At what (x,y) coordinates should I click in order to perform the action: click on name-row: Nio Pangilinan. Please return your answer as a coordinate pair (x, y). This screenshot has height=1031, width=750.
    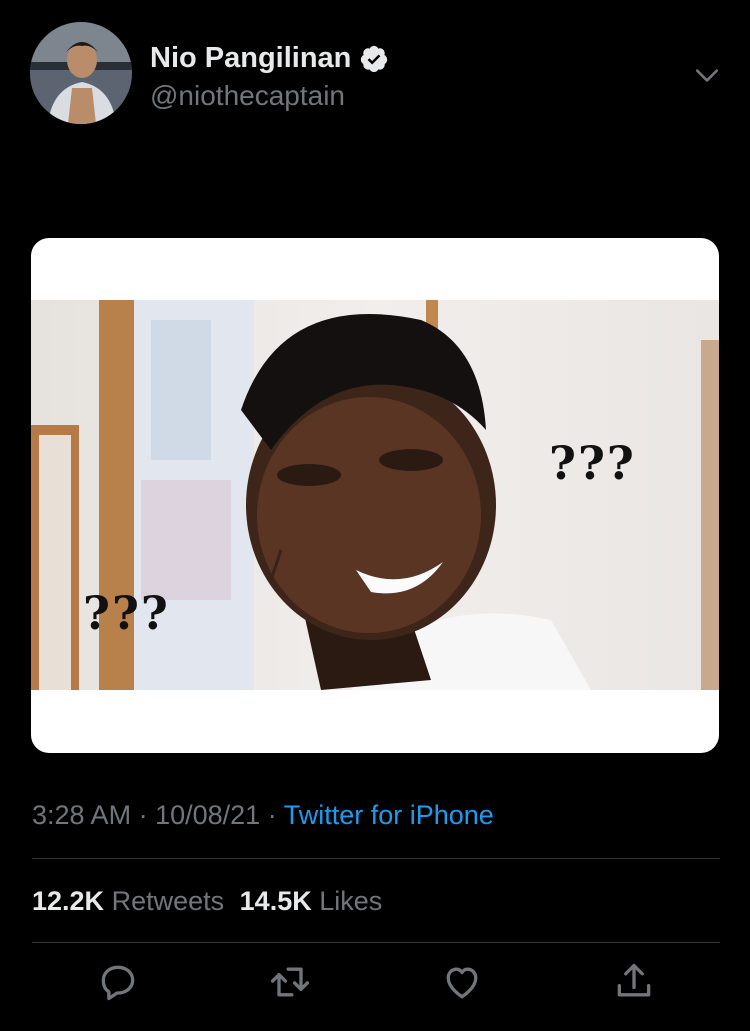
    Looking at the image, I should click on (269, 58).